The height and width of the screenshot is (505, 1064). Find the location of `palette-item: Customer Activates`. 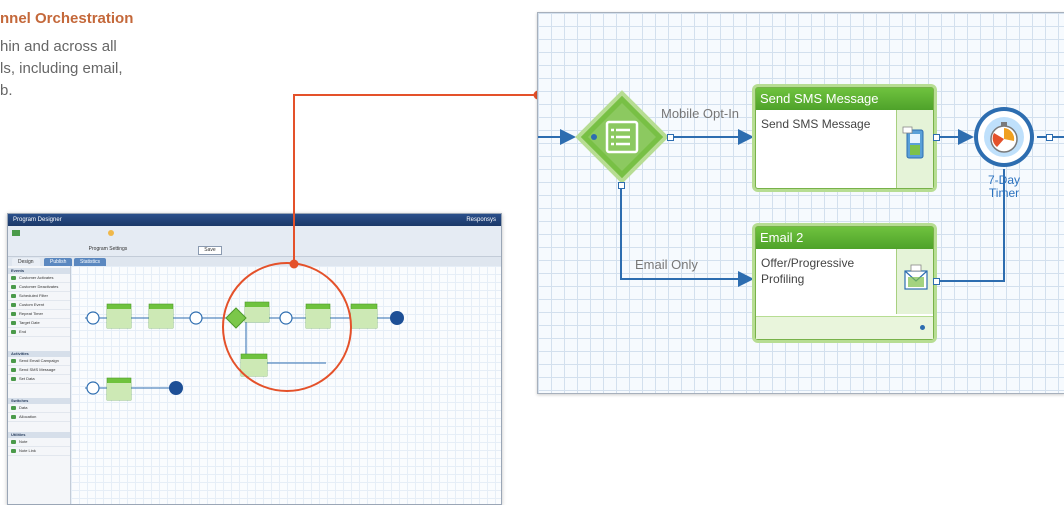

palette-item: Customer Activates is located at coordinates (39, 278).